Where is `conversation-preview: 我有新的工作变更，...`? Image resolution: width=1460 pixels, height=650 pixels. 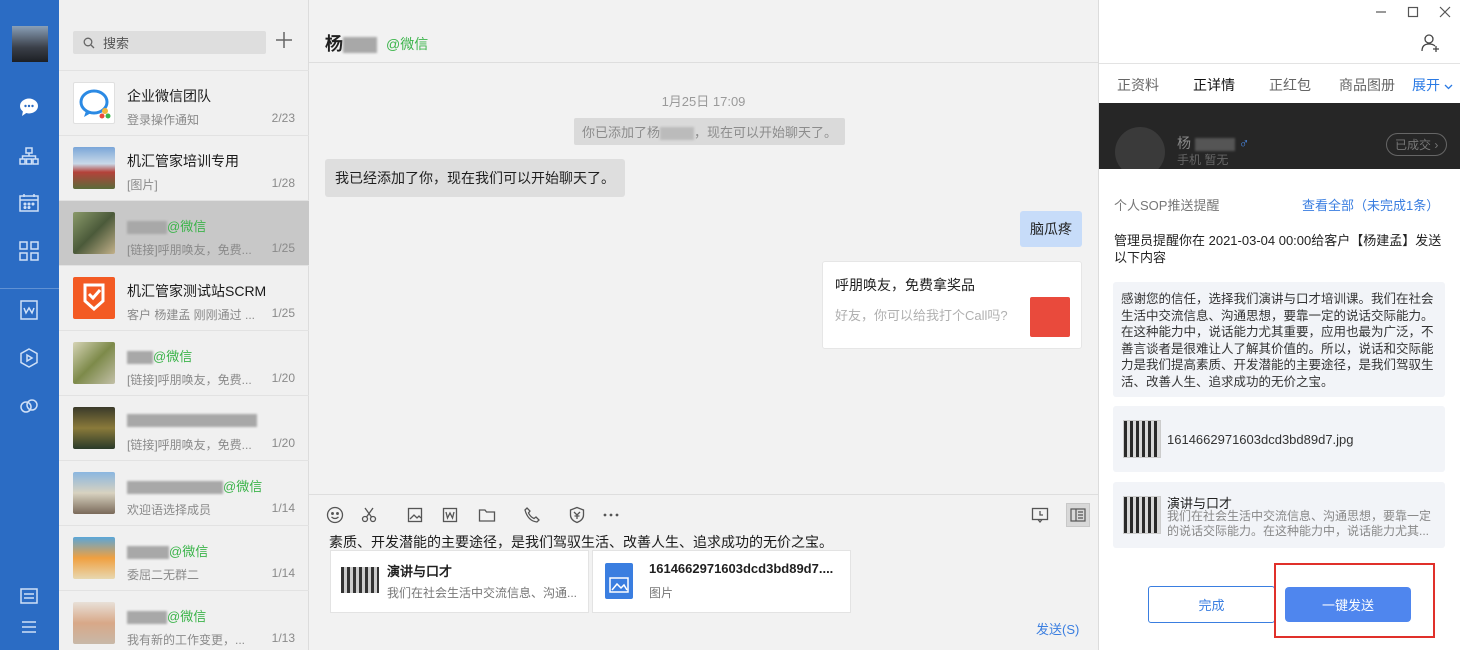 conversation-preview: 我有新的工作变更，... is located at coordinates (186, 640).